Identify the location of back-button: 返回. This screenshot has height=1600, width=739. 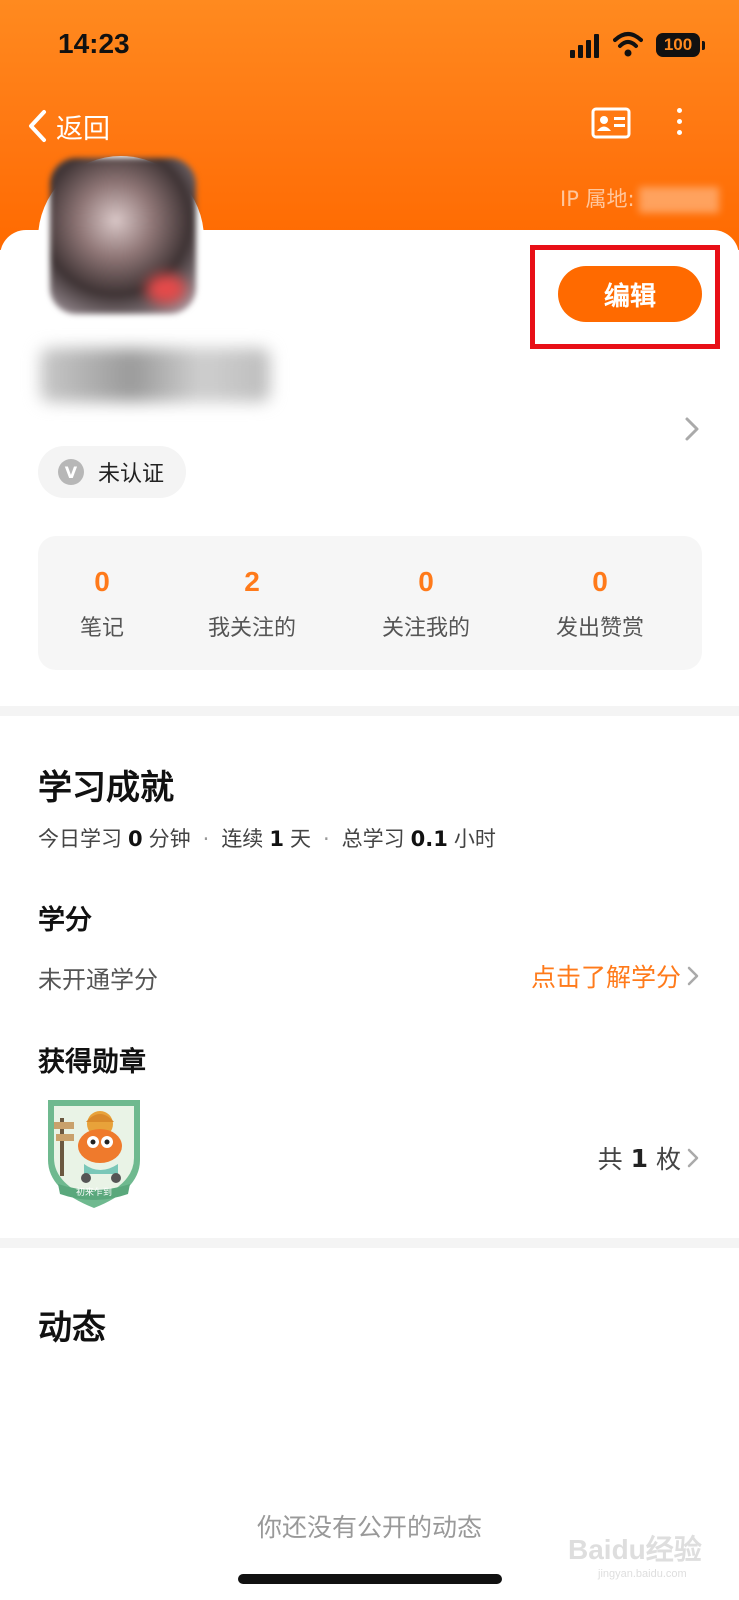
(68, 126).